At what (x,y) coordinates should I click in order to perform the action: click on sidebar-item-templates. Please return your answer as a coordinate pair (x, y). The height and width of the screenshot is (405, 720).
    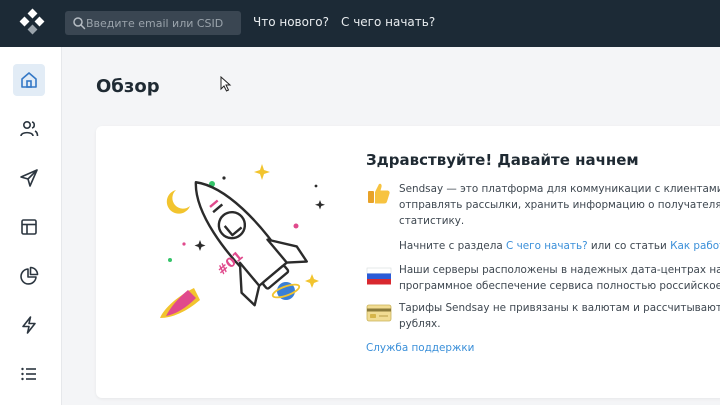
    Looking at the image, I should click on (29, 227).